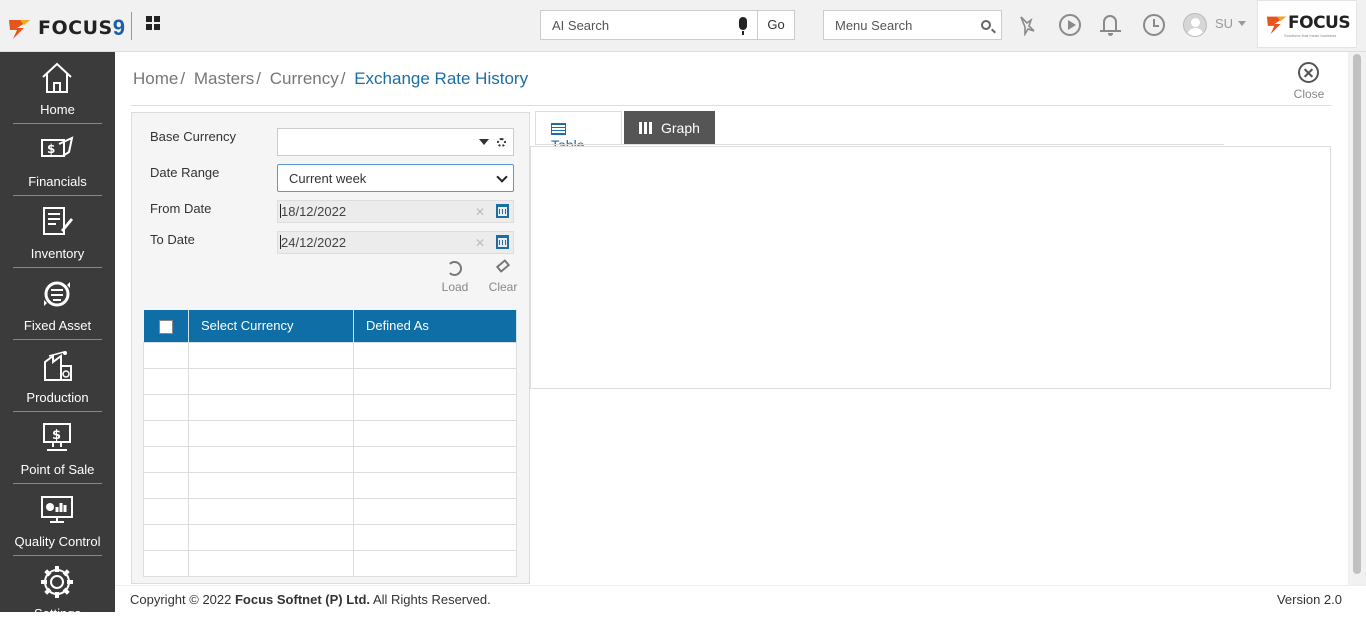  What do you see at coordinates (669, 128) in the screenshot?
I see `tab-graph: Graph` at bounding box center [669, 128].